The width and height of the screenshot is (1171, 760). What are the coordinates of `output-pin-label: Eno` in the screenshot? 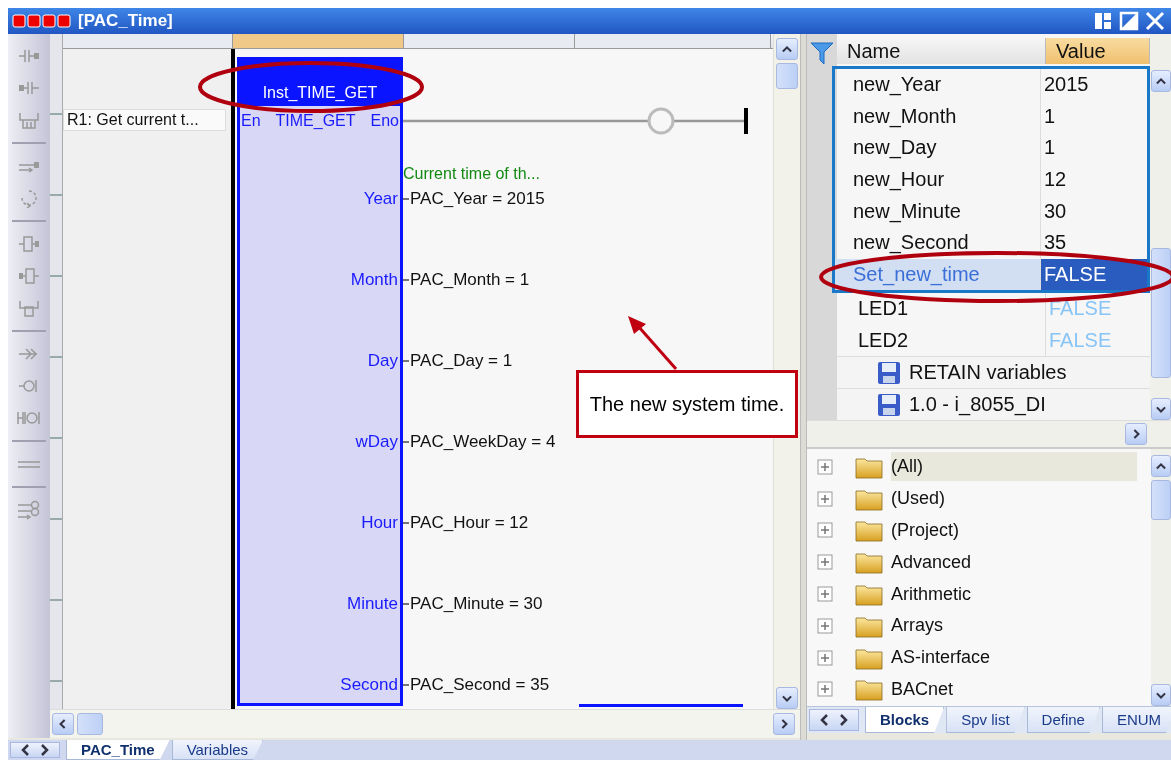 It's located at (384, 121).